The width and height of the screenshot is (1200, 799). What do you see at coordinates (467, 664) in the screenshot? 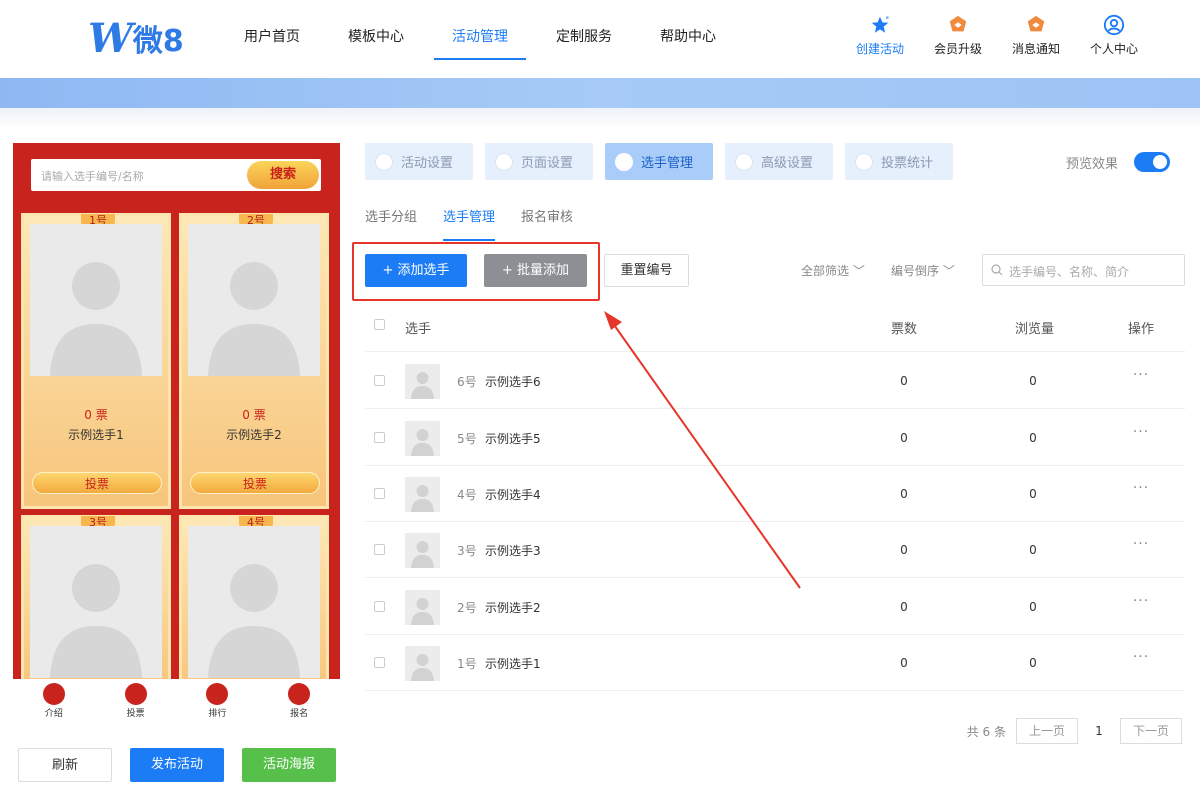
I see `player-number: 1号` at bounding box center [467, 664].